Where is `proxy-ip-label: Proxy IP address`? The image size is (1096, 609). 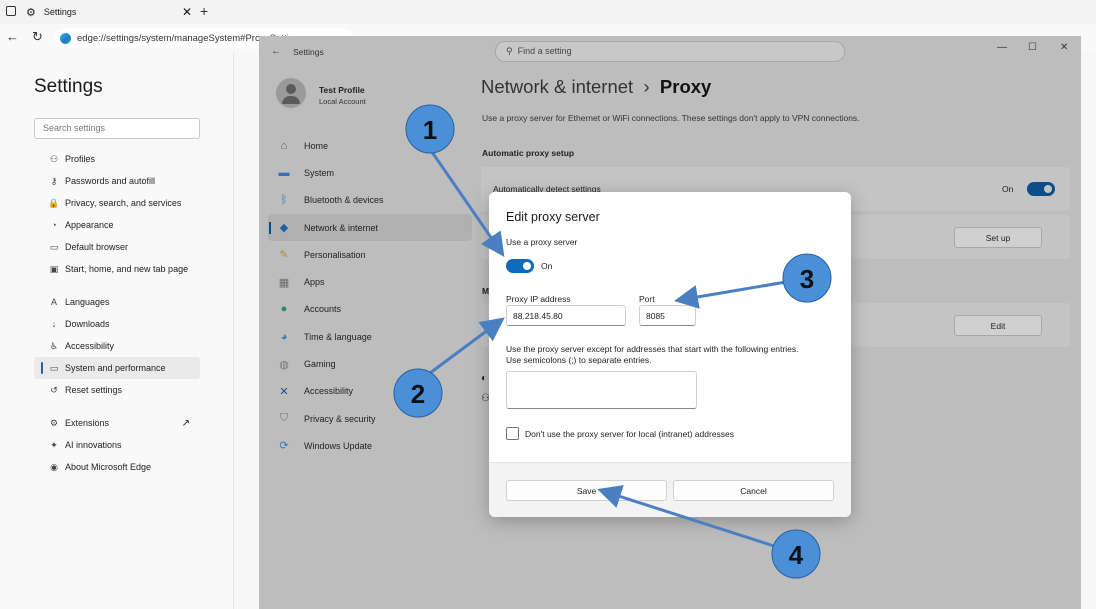 proxy-ip-label: Proxy IP address is located at coordinates (538, 299).